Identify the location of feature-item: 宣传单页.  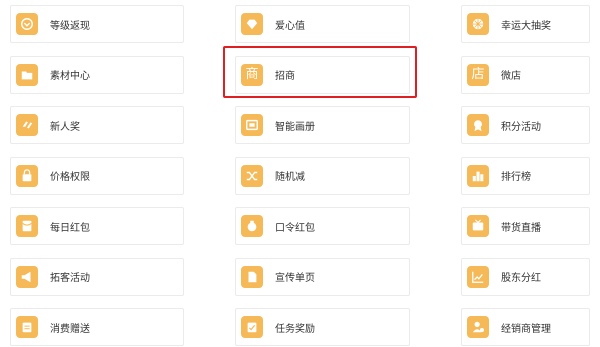
(322, 276).